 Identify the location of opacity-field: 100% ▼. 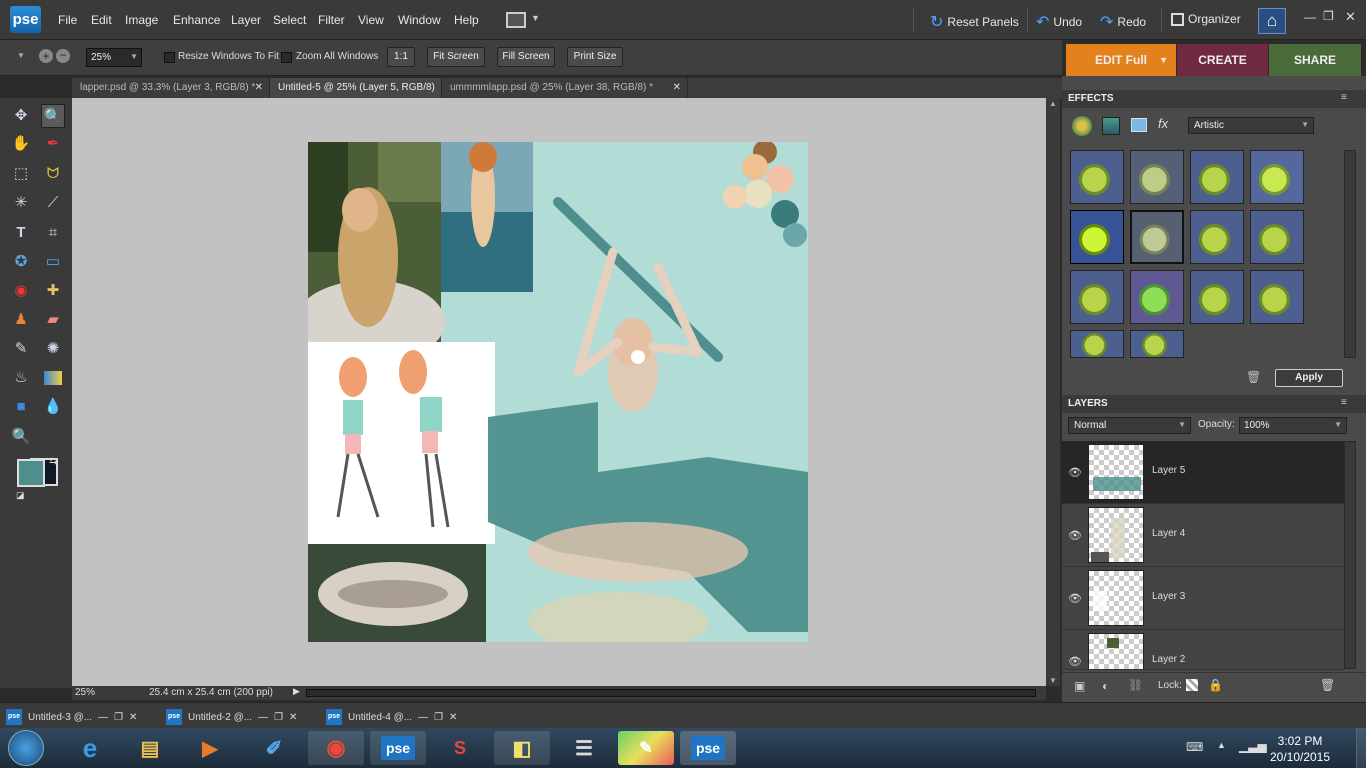
(1293, 425).